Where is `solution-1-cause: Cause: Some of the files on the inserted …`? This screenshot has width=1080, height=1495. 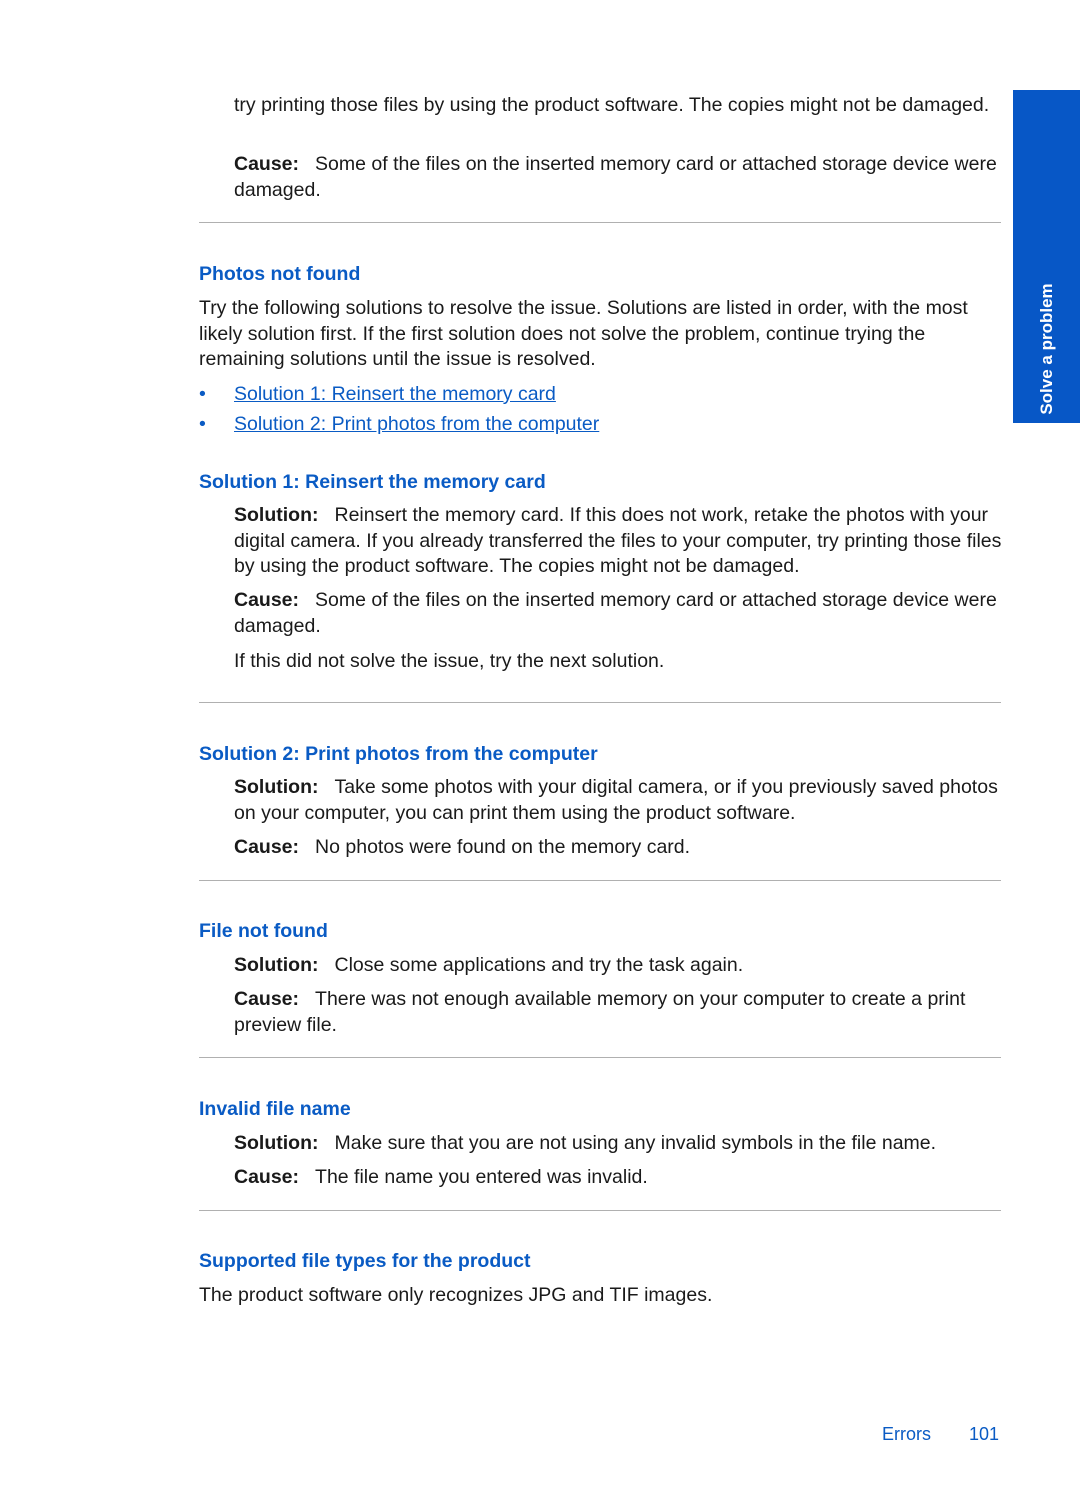
solution-1-cause: Cause: Some of the files on the inserted … is located at coordinates (619, 613).